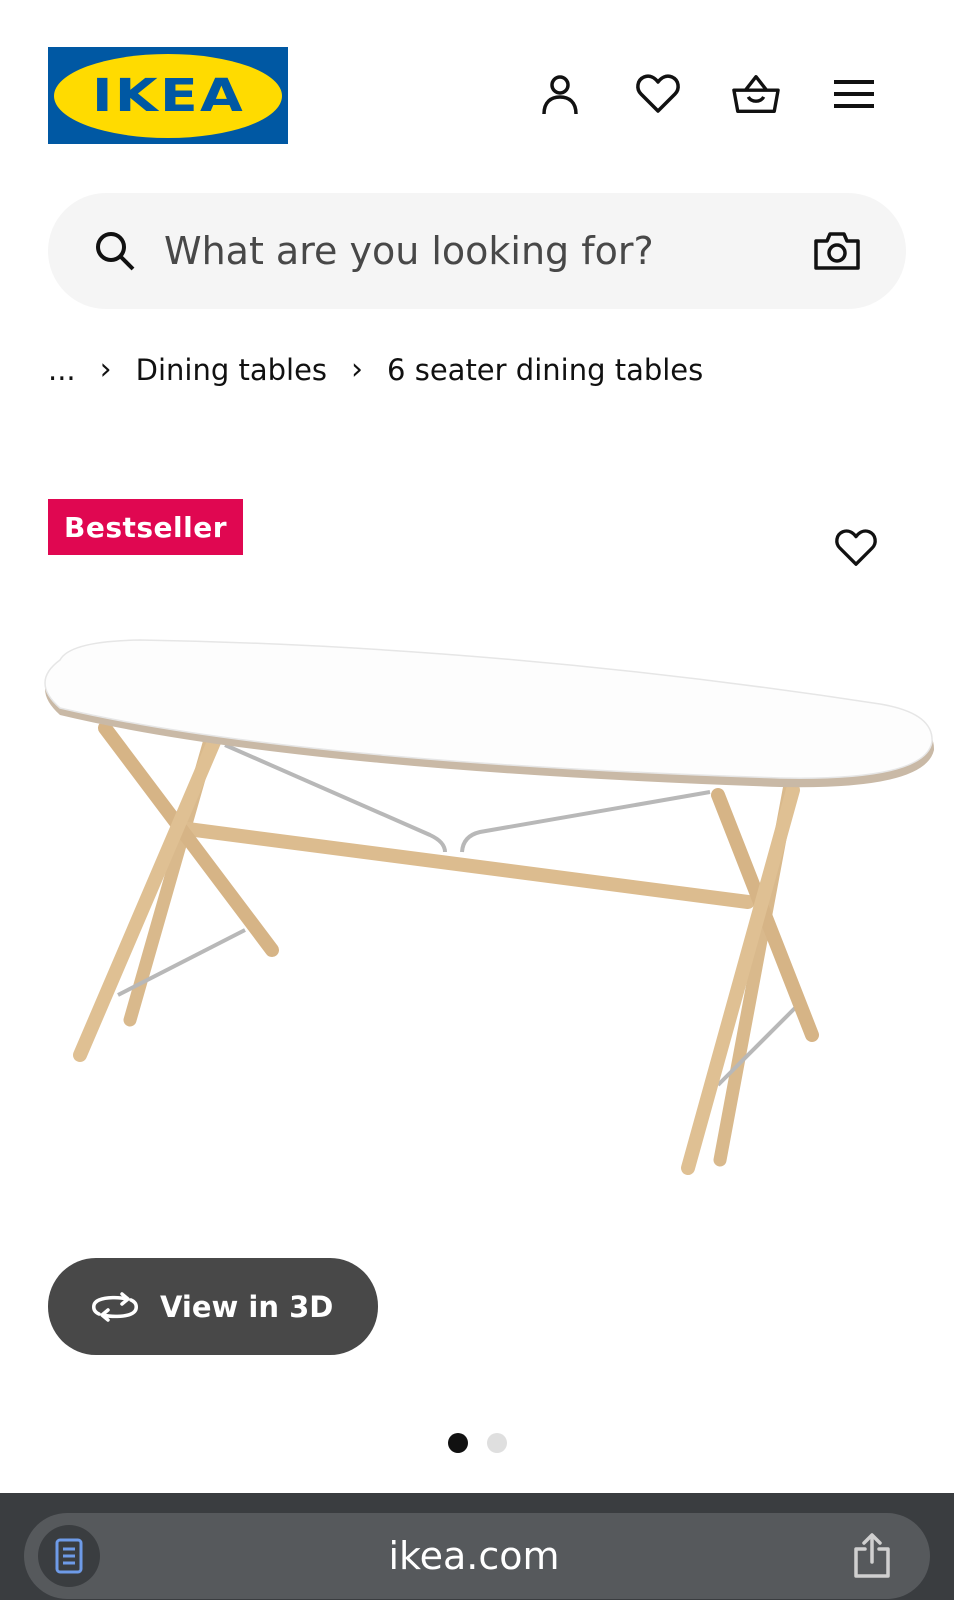 This screenshot has width=954, height=1600. Describe the element at coordinates (146, 527) in the screenshot. I see `bestseller-badge: Bestseller` at that location.